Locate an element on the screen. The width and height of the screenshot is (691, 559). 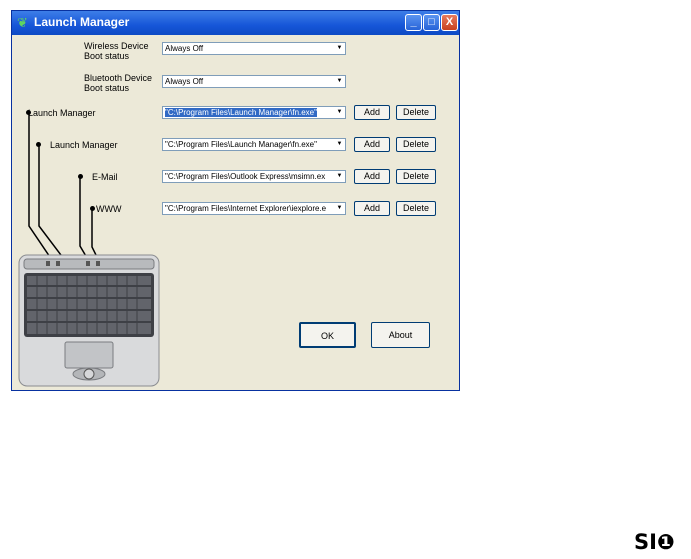
laptop-keyboard-illustration is located at coordinates (89, 320).